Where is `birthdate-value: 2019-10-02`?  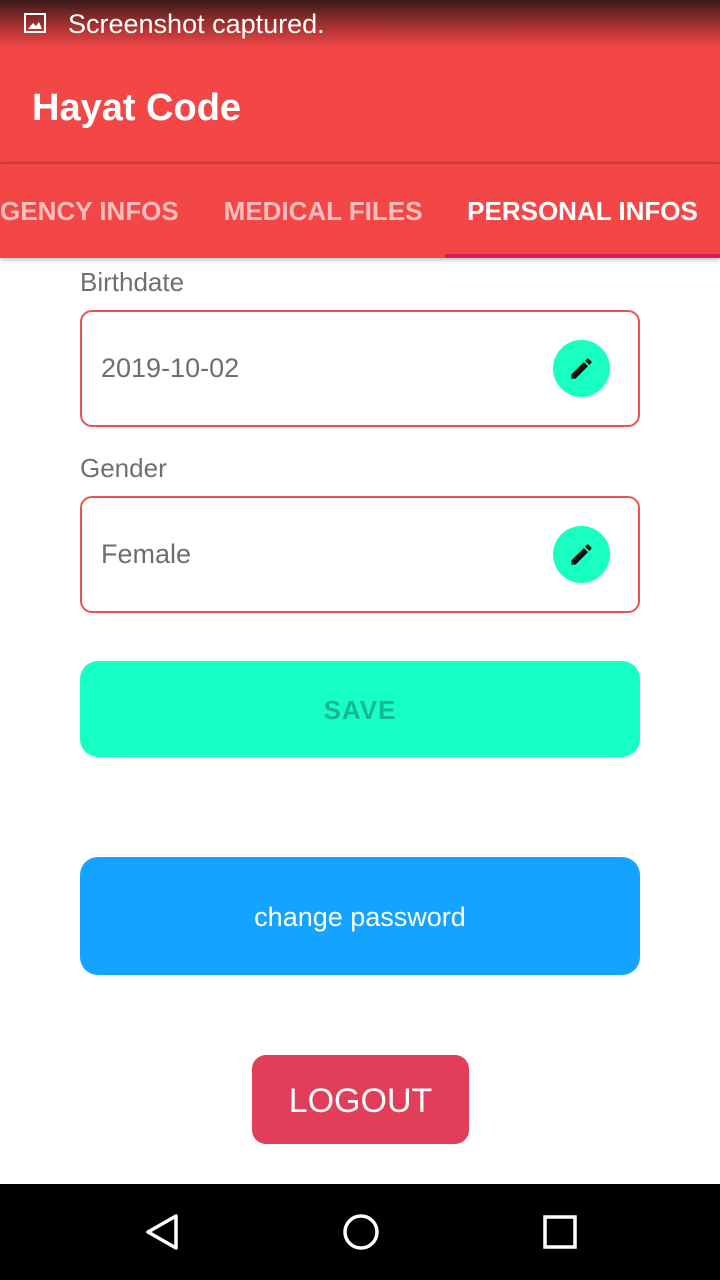 birthdate-value: 2019-10-02 is located at coordinates (170, 368).